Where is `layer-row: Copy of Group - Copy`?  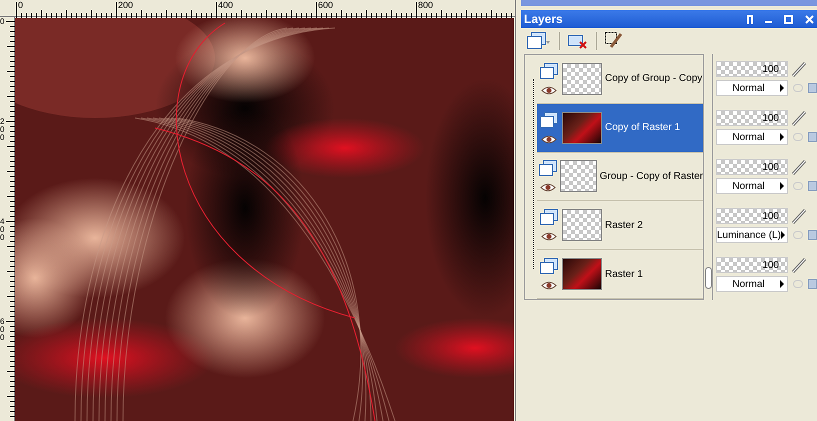
layer-row: Copy of Group - Copy is located at coordinates (620, 79).